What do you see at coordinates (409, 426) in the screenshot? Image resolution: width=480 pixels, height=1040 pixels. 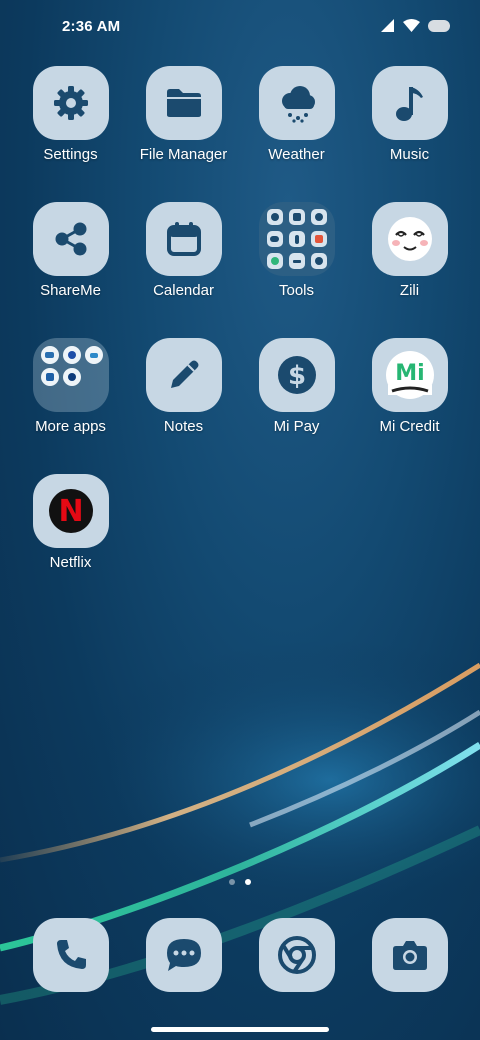 I see `app-label: Mi Credit` at bounding box center [409, 426].